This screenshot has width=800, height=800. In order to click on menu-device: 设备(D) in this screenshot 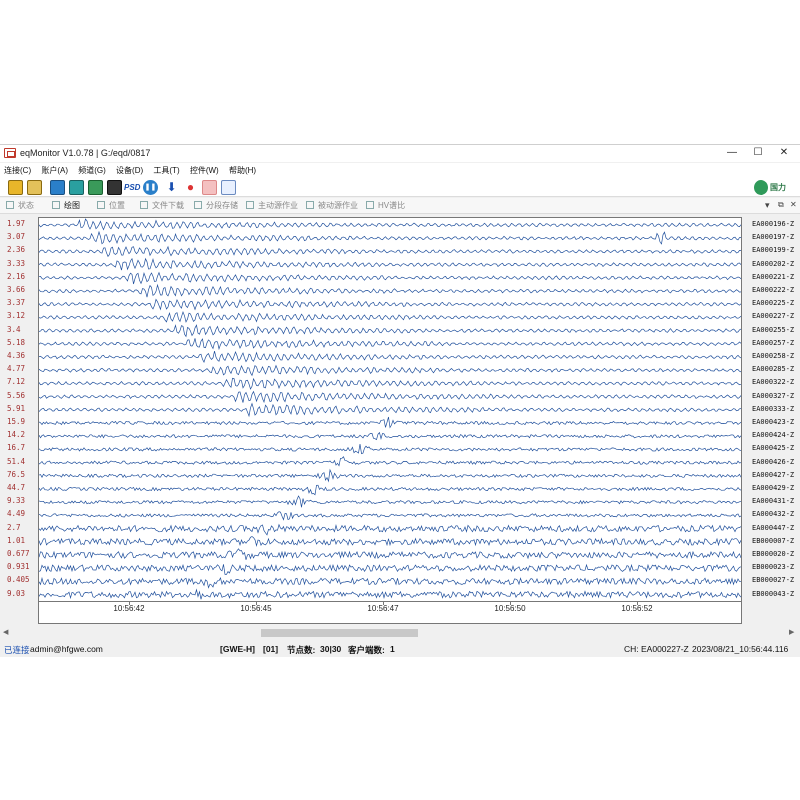, I will do `click(129, 170)`.